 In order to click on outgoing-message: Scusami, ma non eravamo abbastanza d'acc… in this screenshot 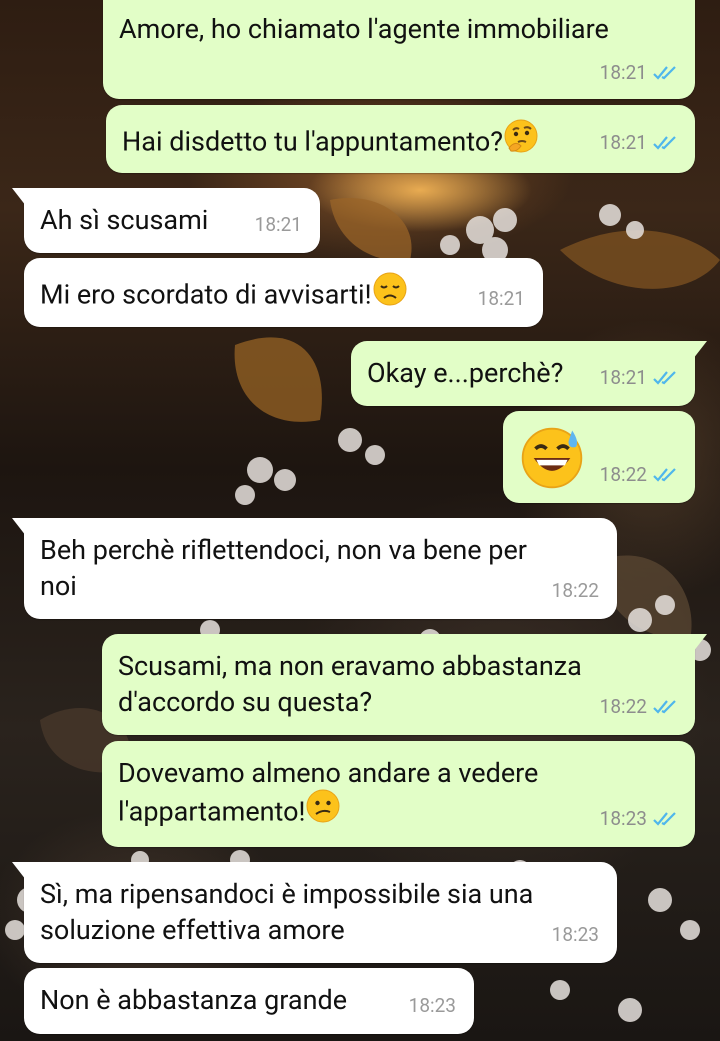, I will do `click(404, 684)`.